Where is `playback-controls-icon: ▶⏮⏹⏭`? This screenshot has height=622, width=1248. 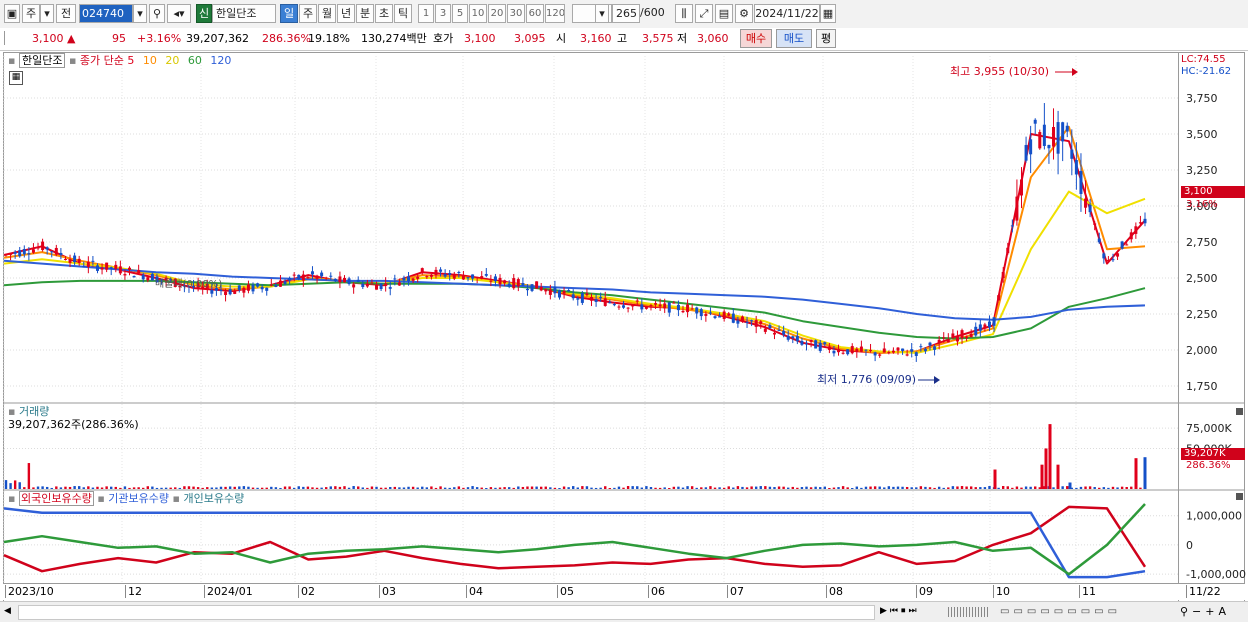 playback-controls-icon: ▶⏮⏹⏭ is located at coordinates (910, 611).